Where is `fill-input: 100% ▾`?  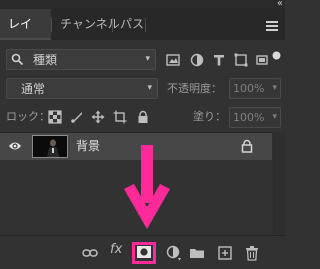
fill-input: 100% ▾ is located at coordinates (255, 117).